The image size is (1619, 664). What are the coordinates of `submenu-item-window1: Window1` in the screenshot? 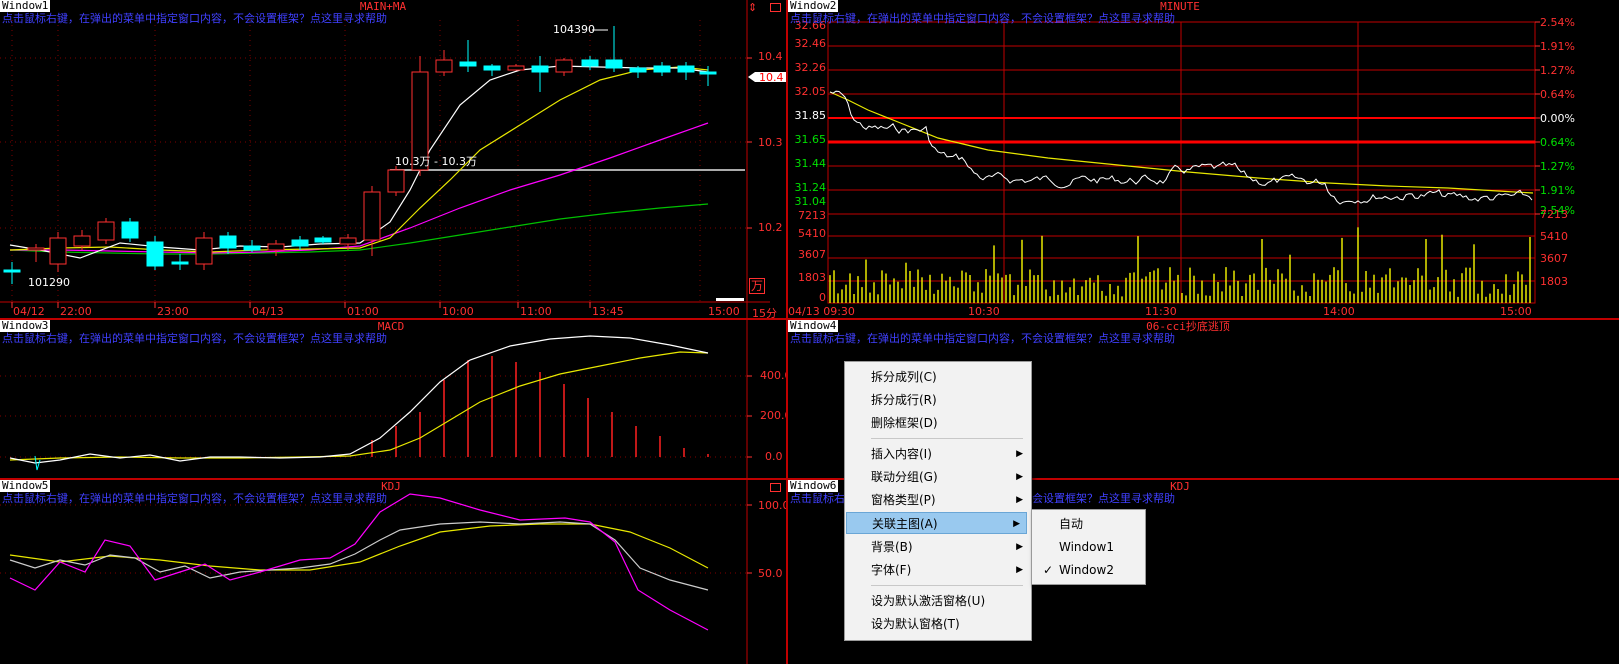 It's located at (1089, 547).